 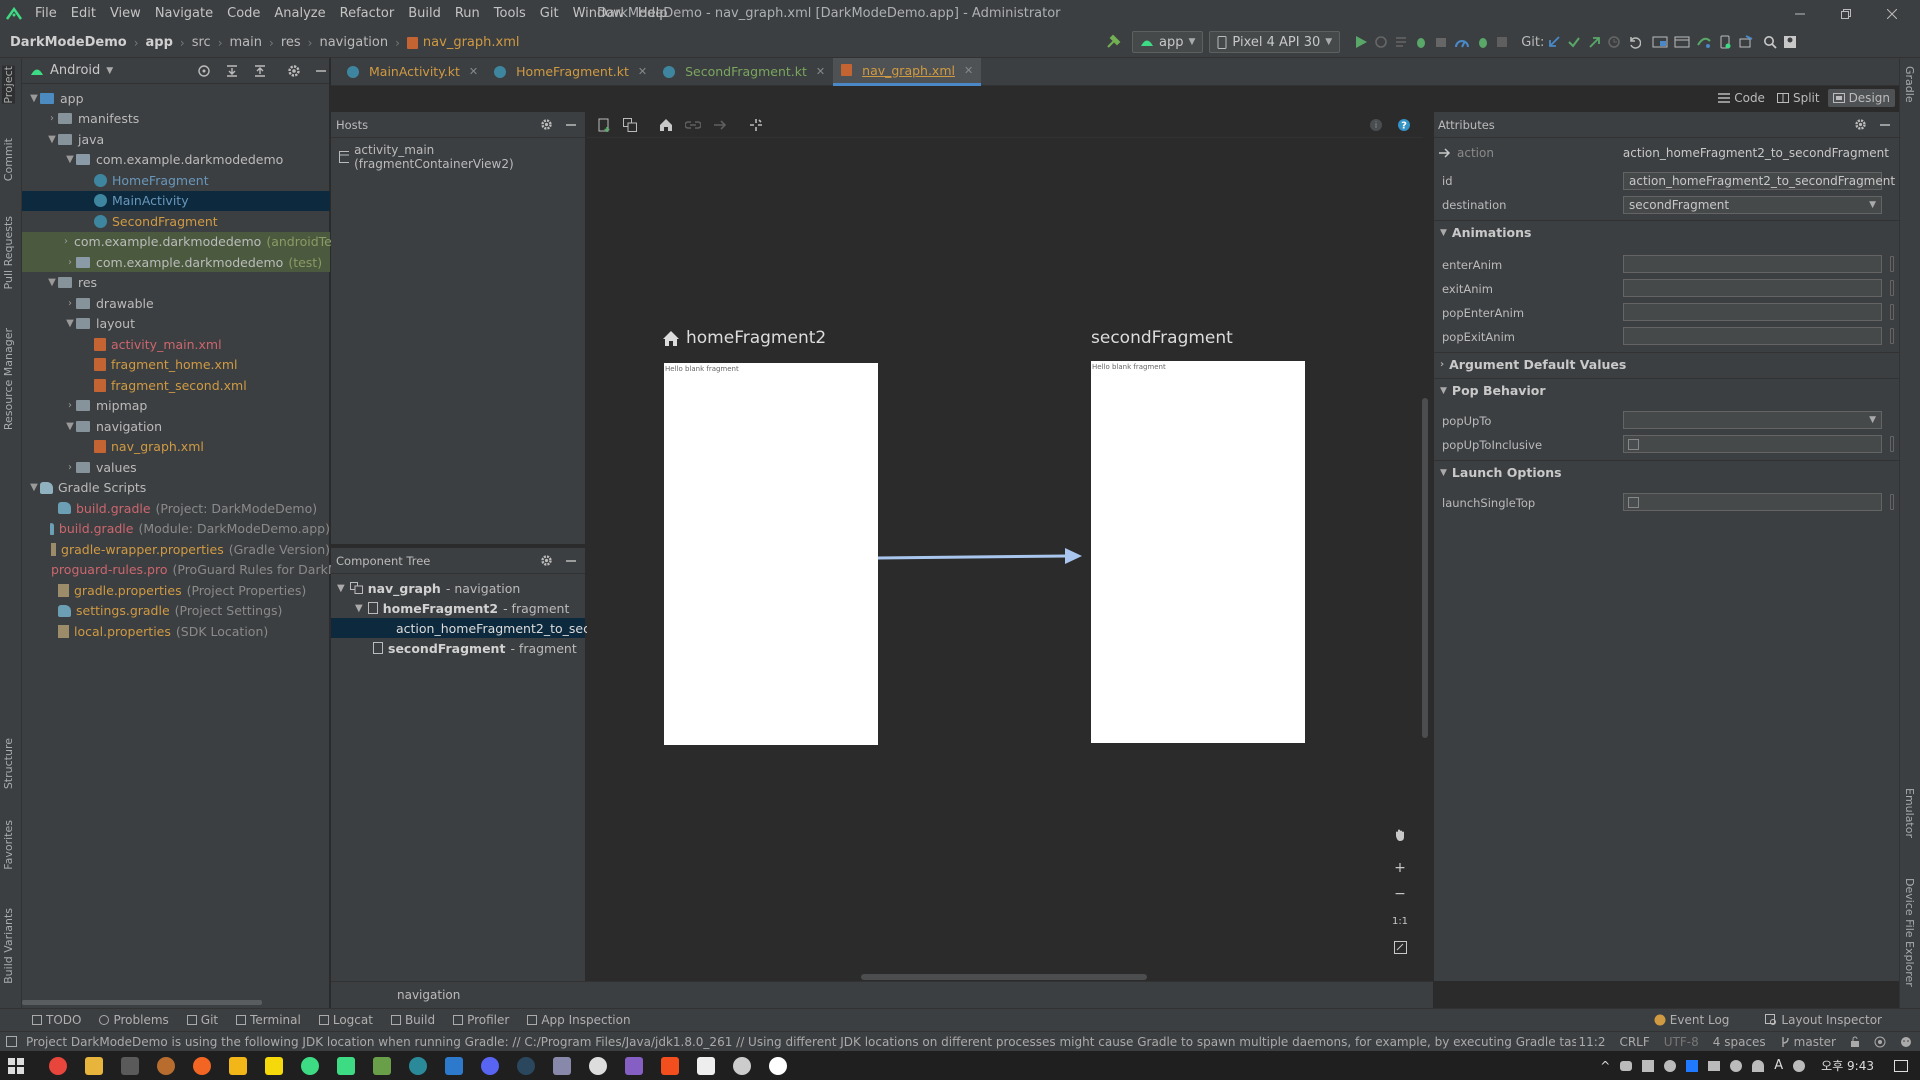 What do you see at coordinates (634, 1065) in the screenshot?
I see `visual-studio-icon` at bounding box center [634, 1065].